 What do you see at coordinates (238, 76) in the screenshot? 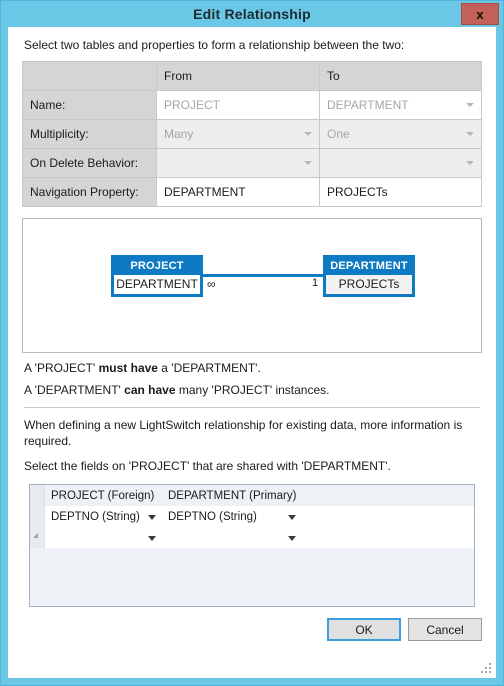
I see `grid-header-from: From` at bounding box center [238, 76].